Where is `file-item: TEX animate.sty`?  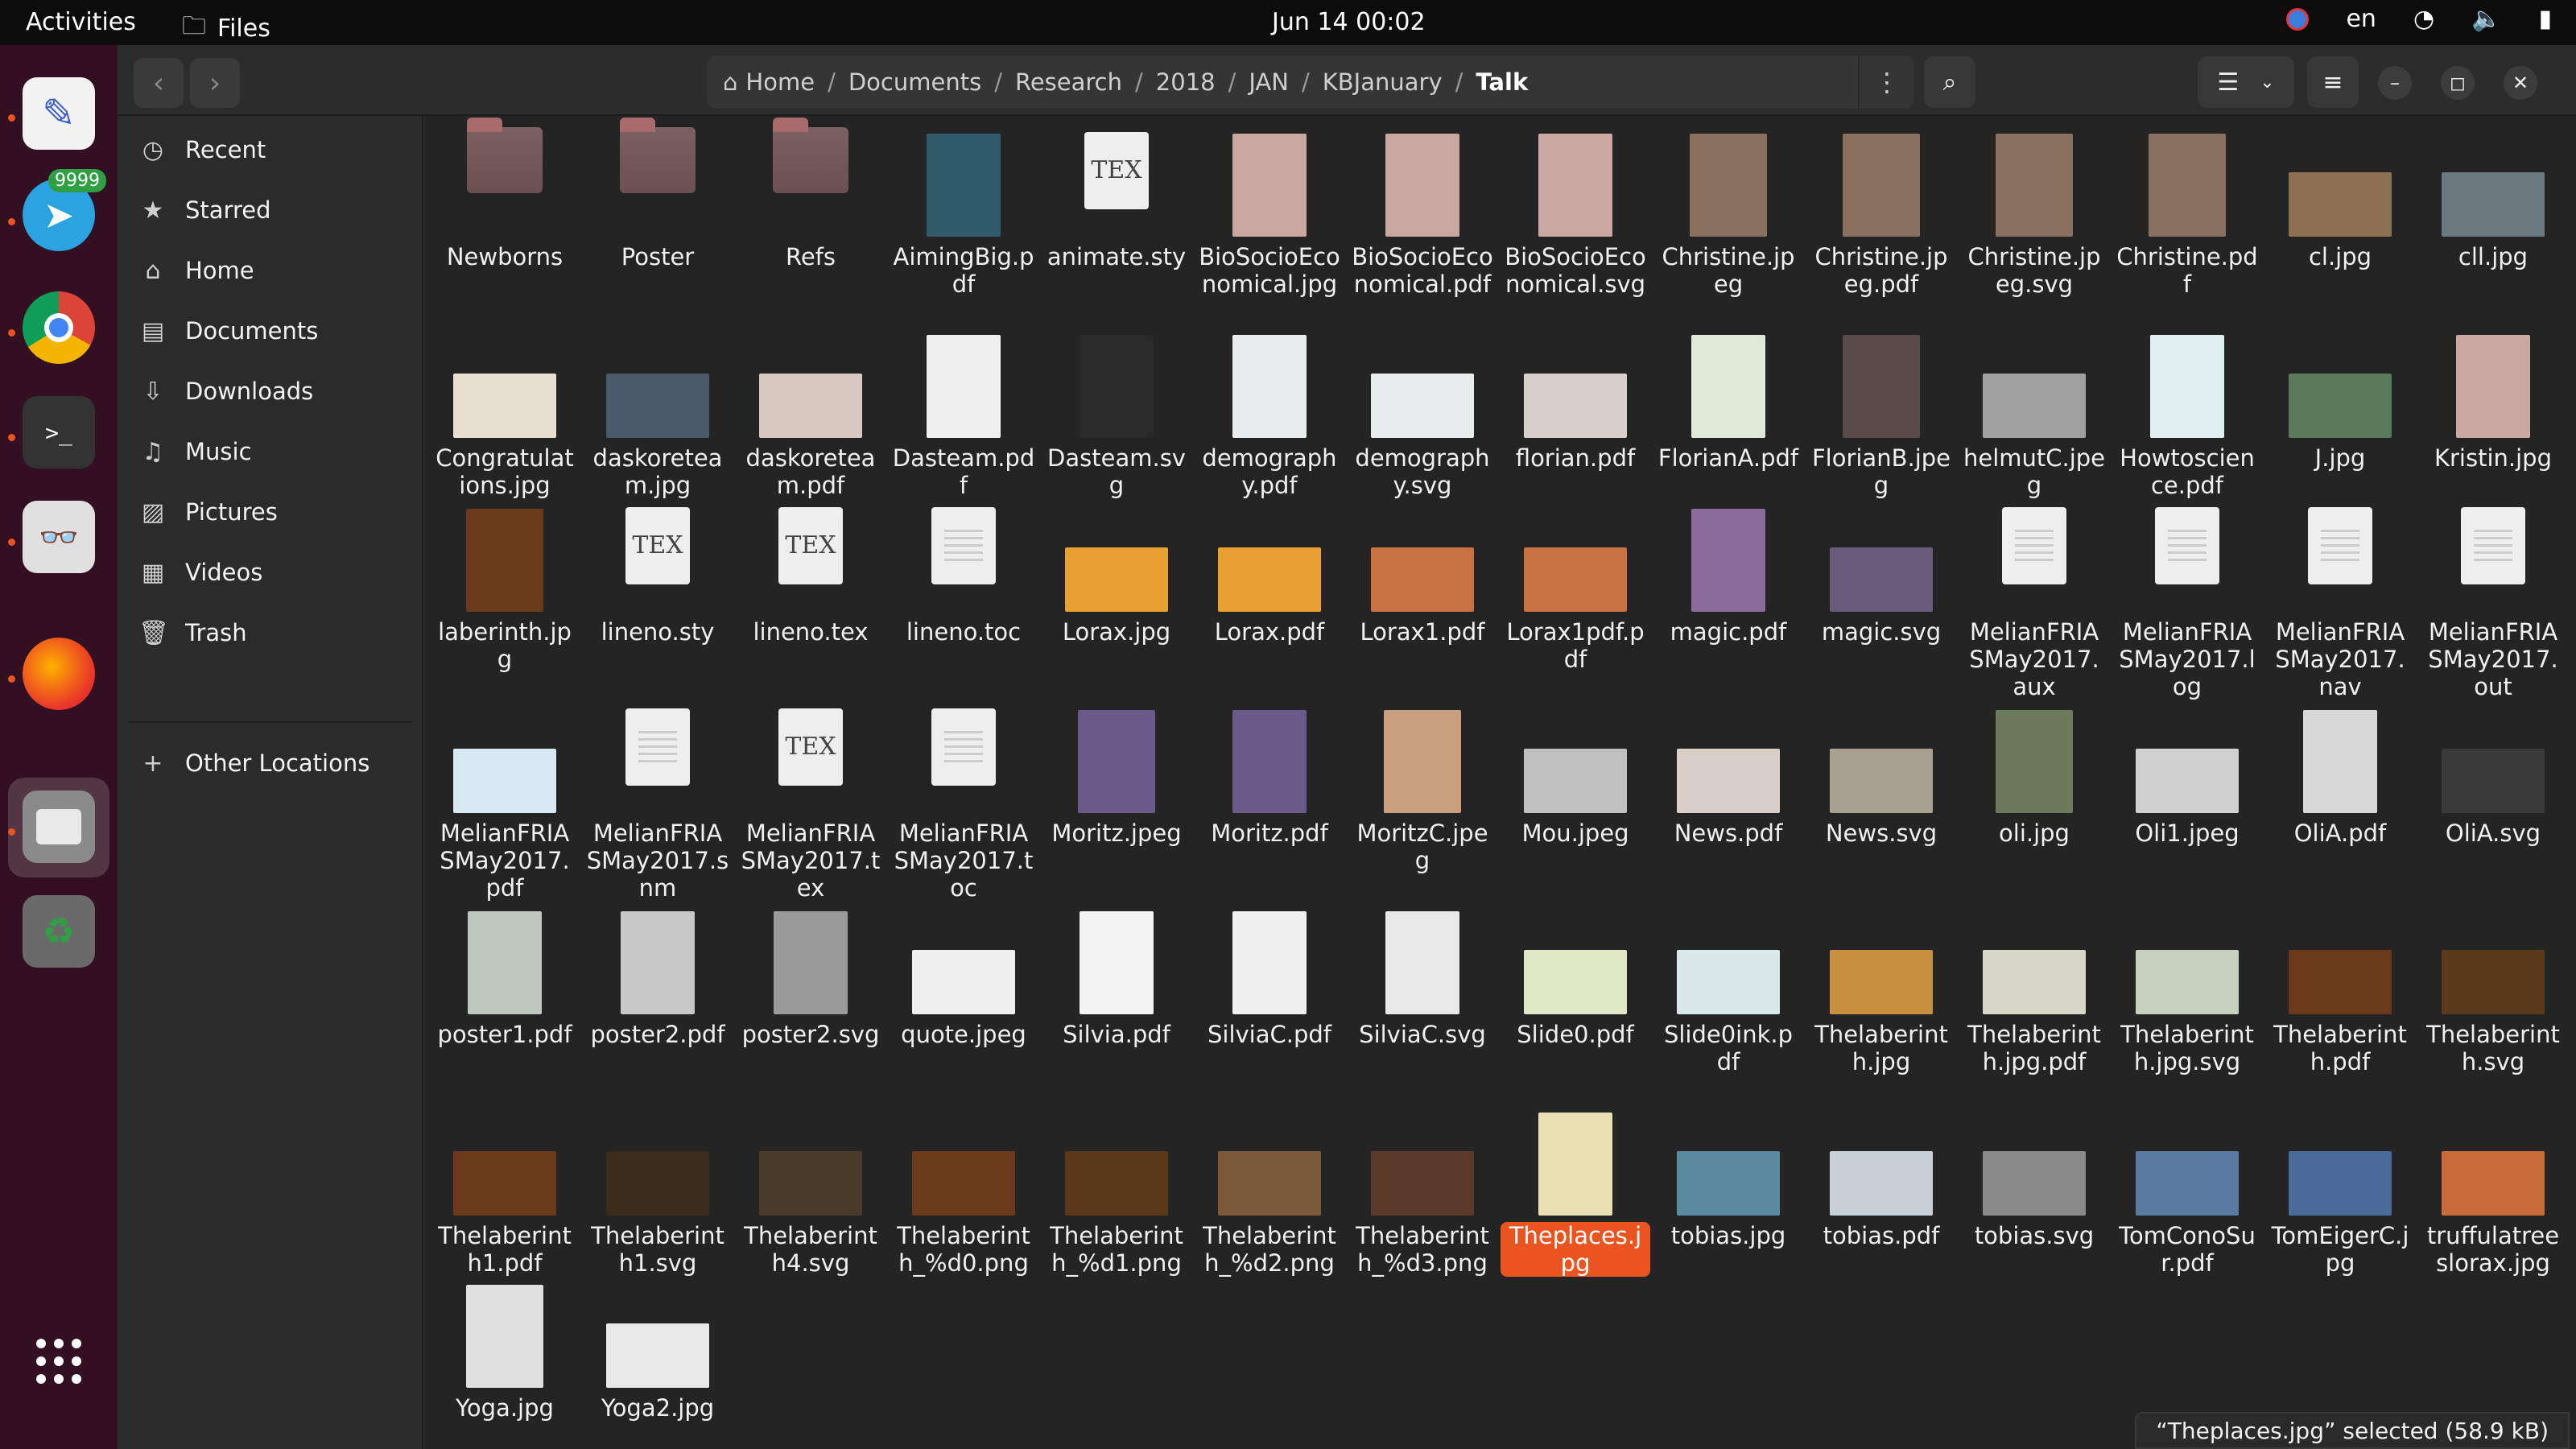 file-item: TEX animate.sty is located at coordinates (1116, 201).